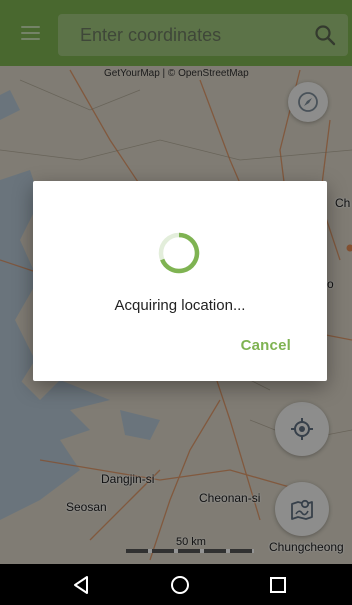  Describe the element at coordinates (278, 585) in the screenshot. I see `recents-icon` at that location.